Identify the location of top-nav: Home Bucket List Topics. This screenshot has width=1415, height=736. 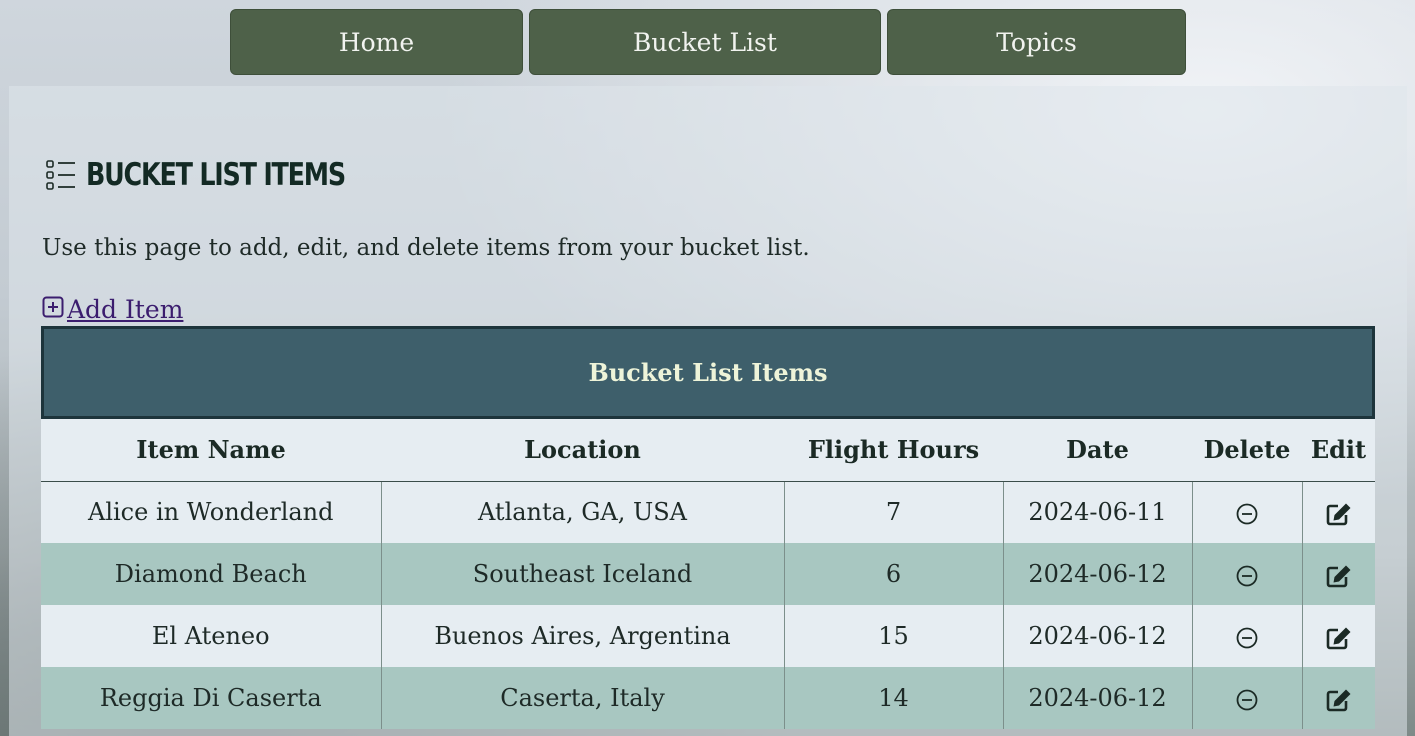
(707, 42).